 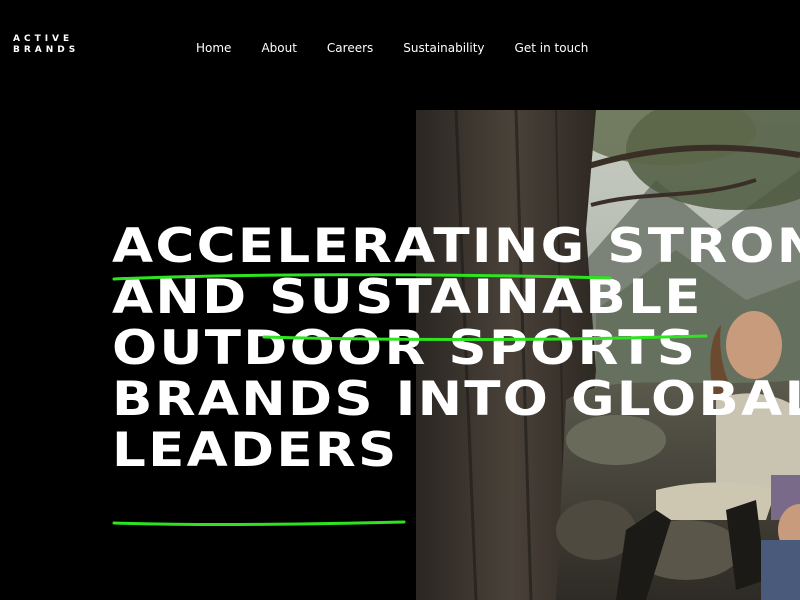 I want to click on nav-item-about: About, so click(x=278, y=48).